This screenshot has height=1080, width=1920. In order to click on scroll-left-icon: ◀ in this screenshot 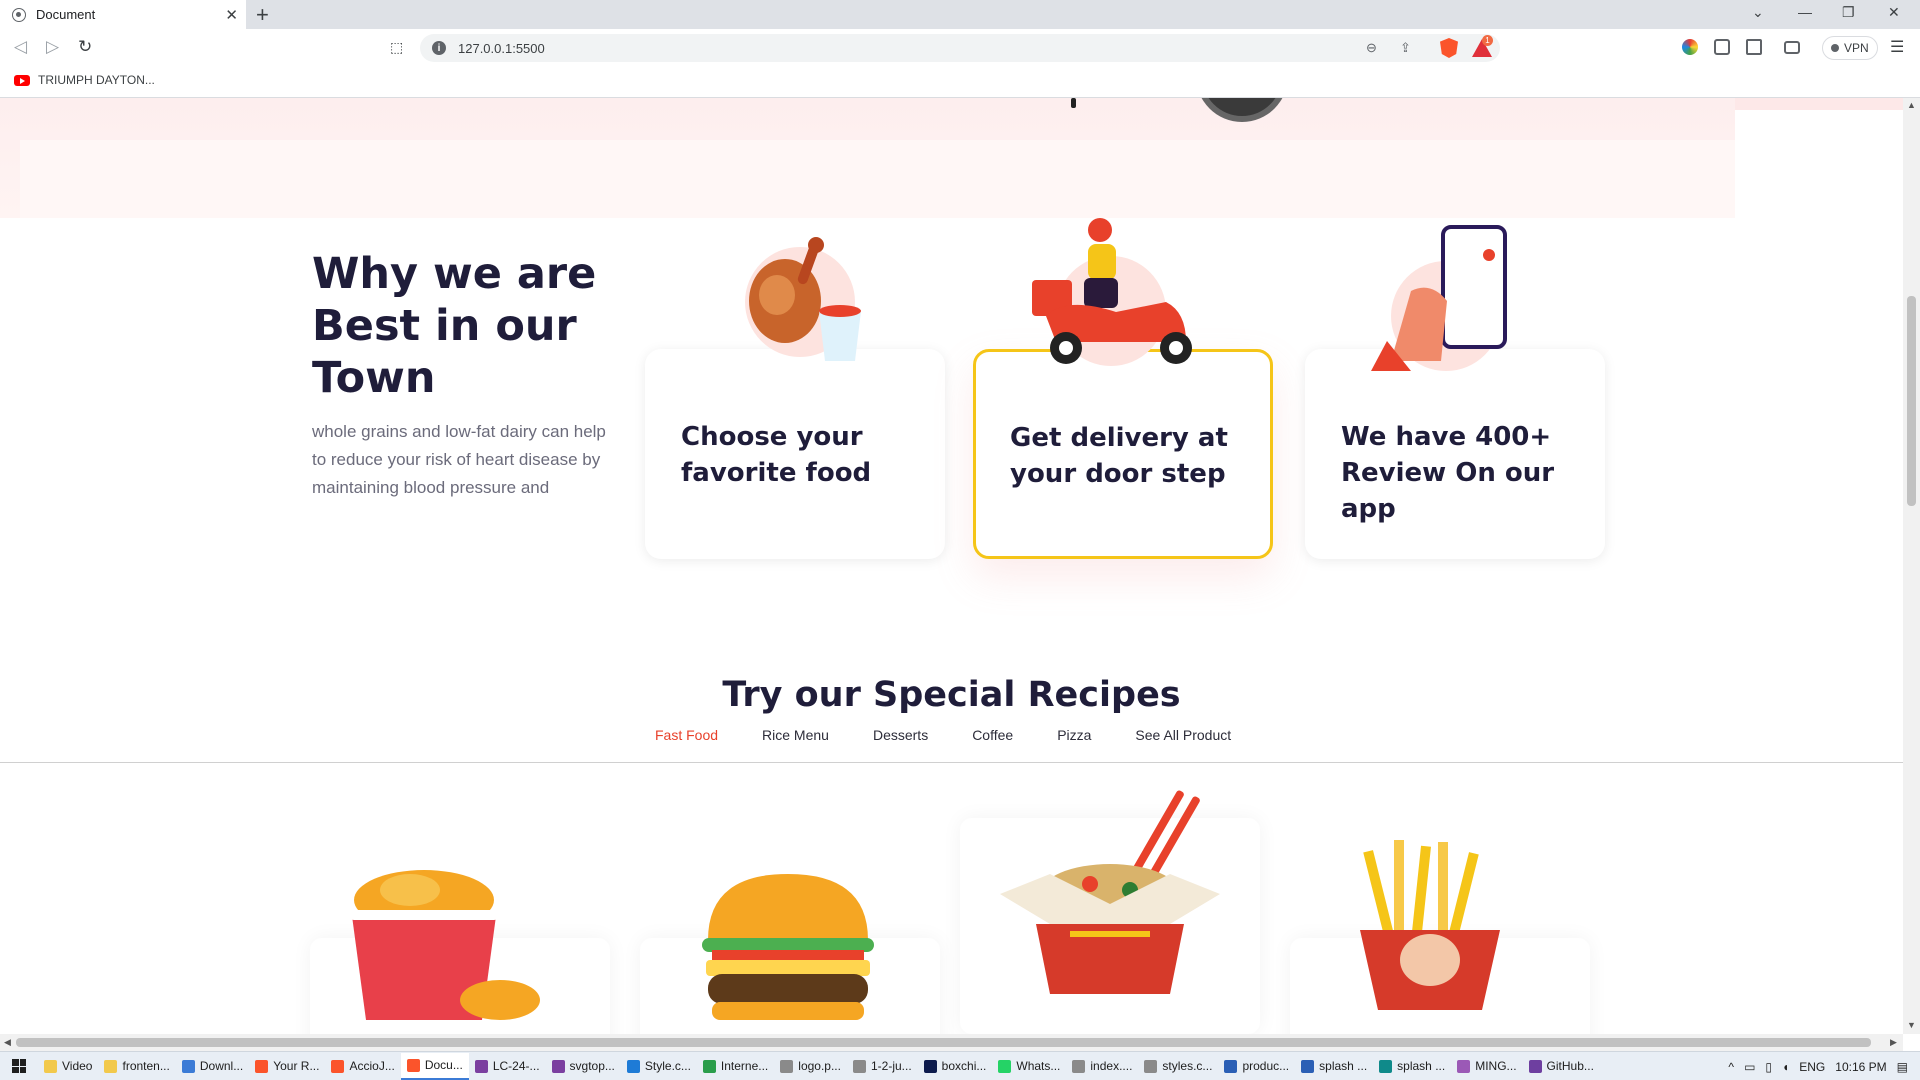, I will do `click(7, 1042)`.